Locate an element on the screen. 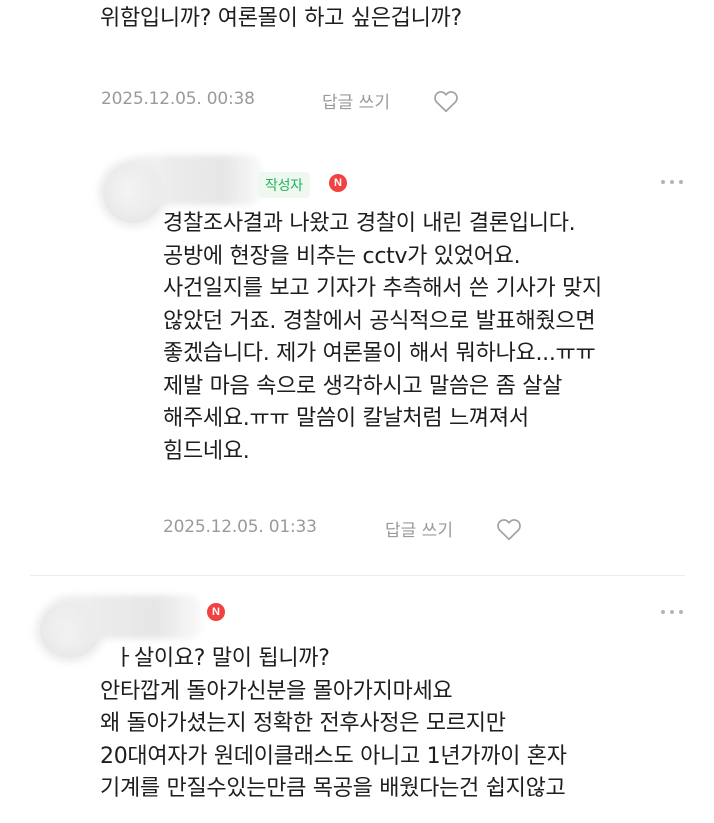 This screenshot has height=823, width=714. comment-line: 힘드네요. is located at coordinates (206, 451).